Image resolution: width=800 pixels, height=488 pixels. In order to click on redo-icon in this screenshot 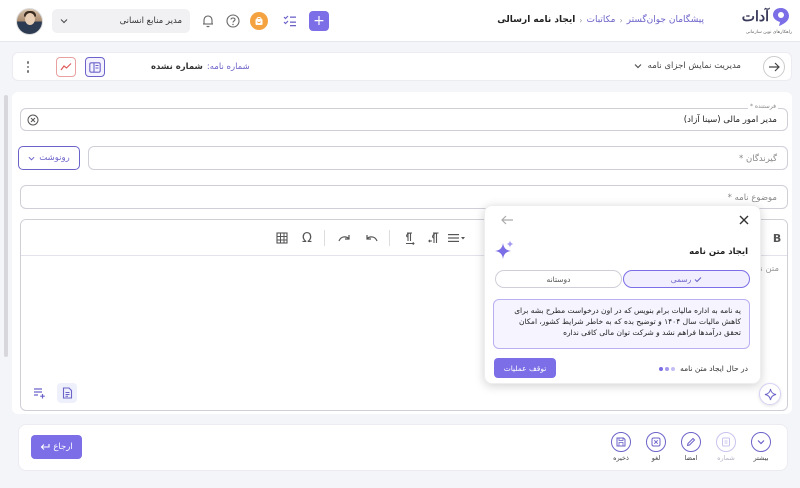, I will do `click(344, 238)`.